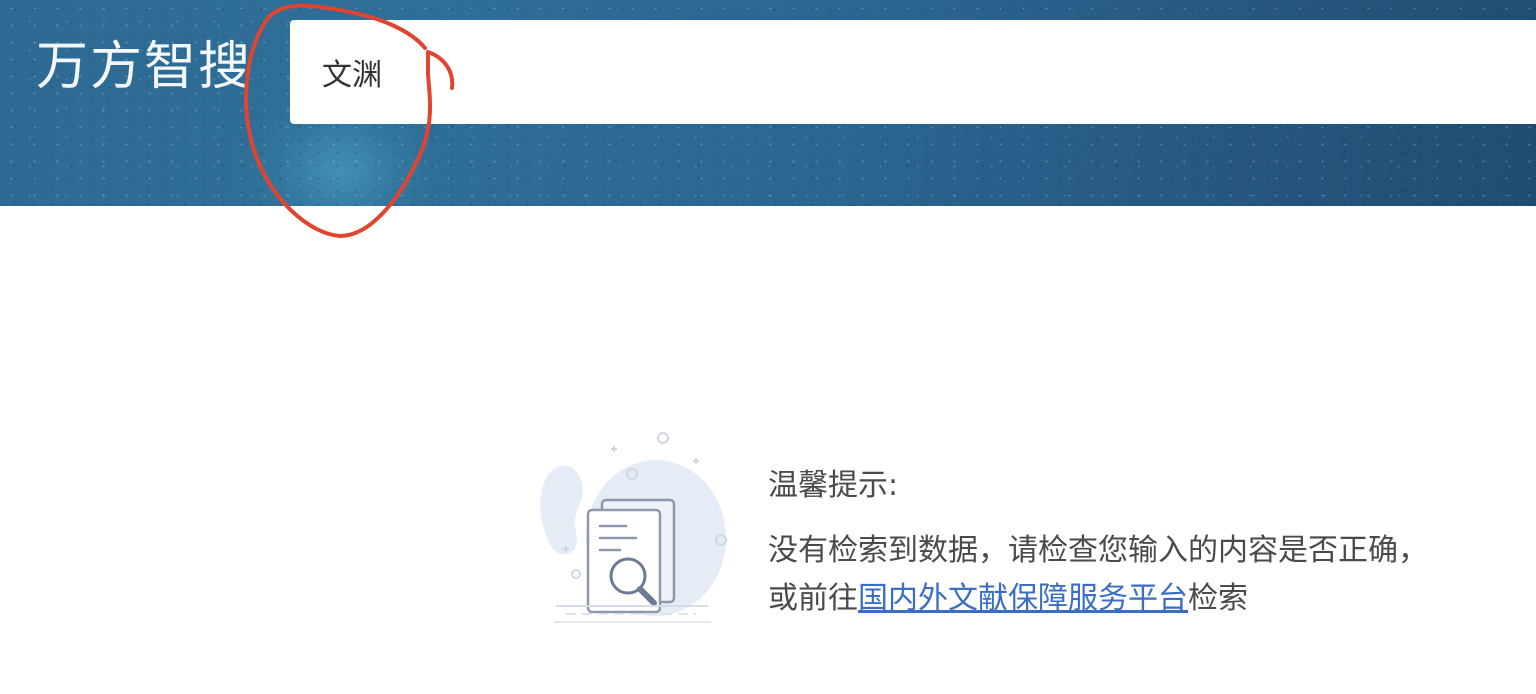 The width and height of the screenshot is (1536, 694). I want to click on message-prefix: 或前往, so click(813, 598).